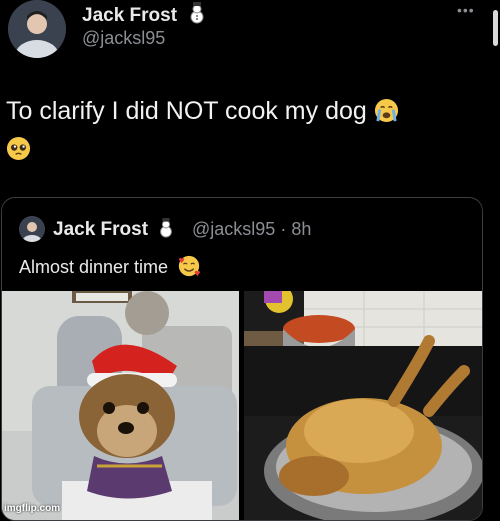 The width and height of the screenshot is (500, 521). What do you see at coordinates (386, 110) in the screenshot?
I see `crying-face-icon` at bounding box center [386, 110].